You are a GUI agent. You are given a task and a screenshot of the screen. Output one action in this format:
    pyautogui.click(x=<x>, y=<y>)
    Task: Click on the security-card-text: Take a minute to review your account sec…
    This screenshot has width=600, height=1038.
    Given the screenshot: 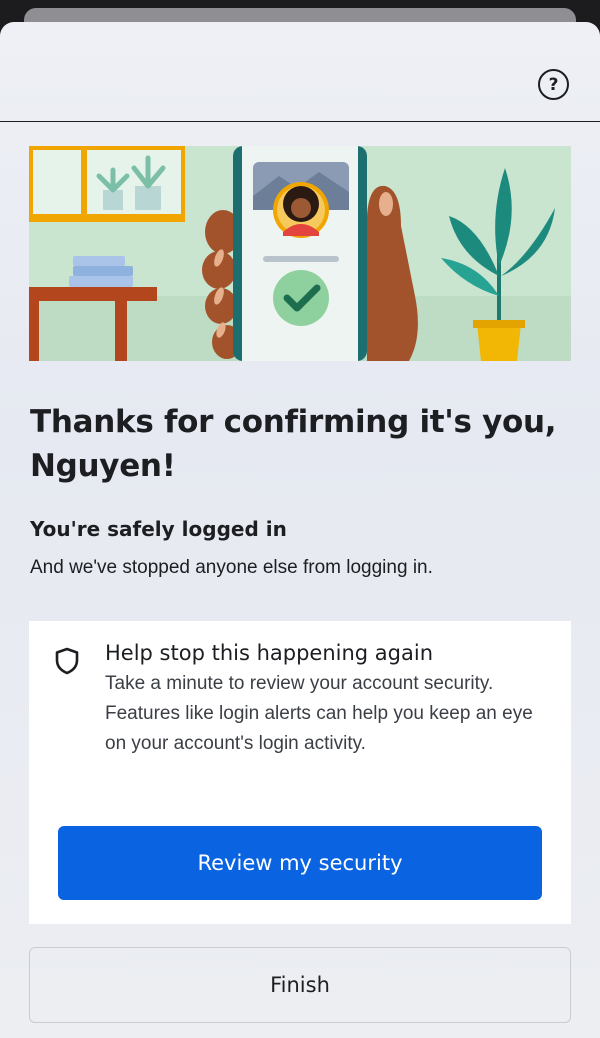 What is the action you would take?
    pyautogui.click(x=319, y=713)
    